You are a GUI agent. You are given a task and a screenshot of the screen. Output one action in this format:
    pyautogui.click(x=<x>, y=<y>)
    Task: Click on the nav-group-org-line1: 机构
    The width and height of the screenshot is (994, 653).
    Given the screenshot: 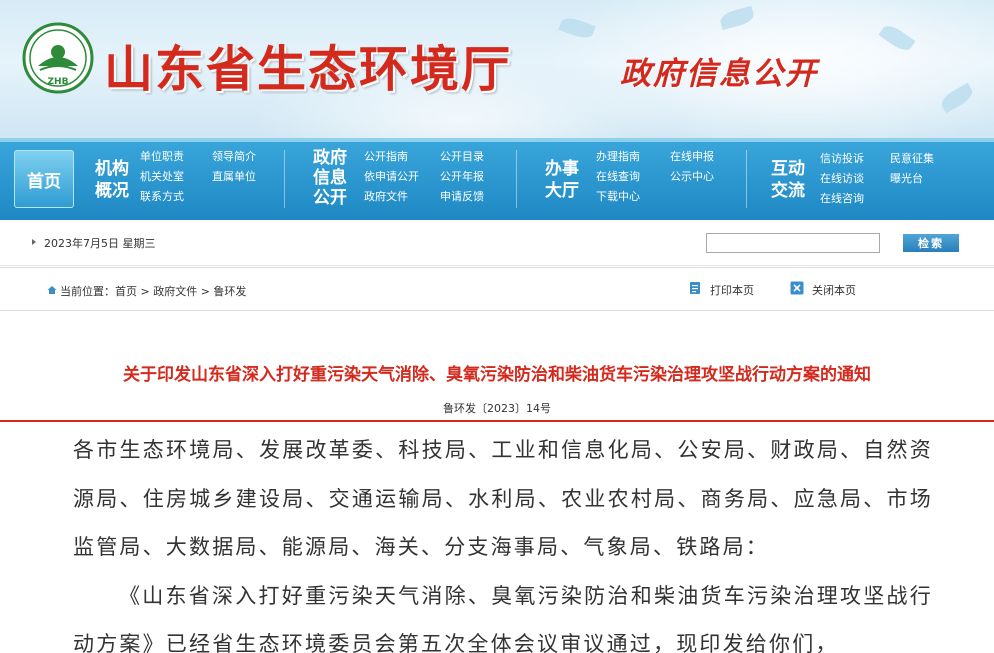 What is the action you would take?
    pyautogui.click(x=112, y=169)
    